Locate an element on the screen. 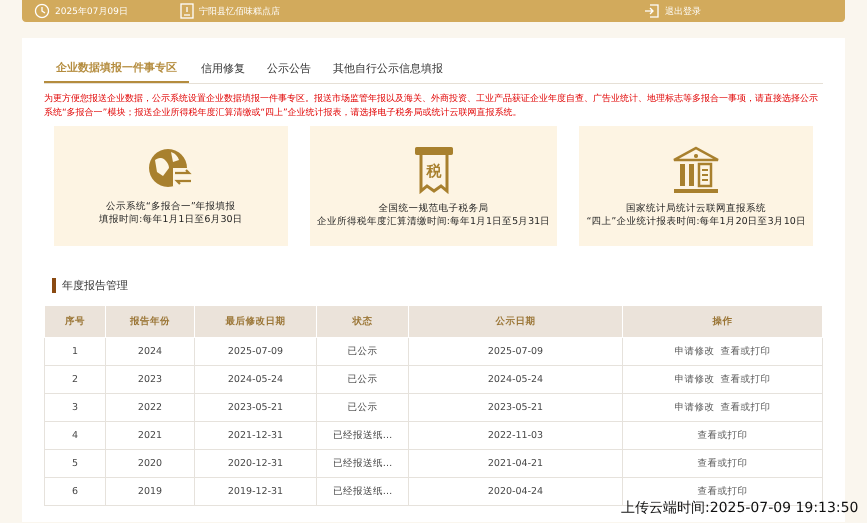 The height and width of the screenshot is (523, 867). section-marker is located at coordinates (54, 285).